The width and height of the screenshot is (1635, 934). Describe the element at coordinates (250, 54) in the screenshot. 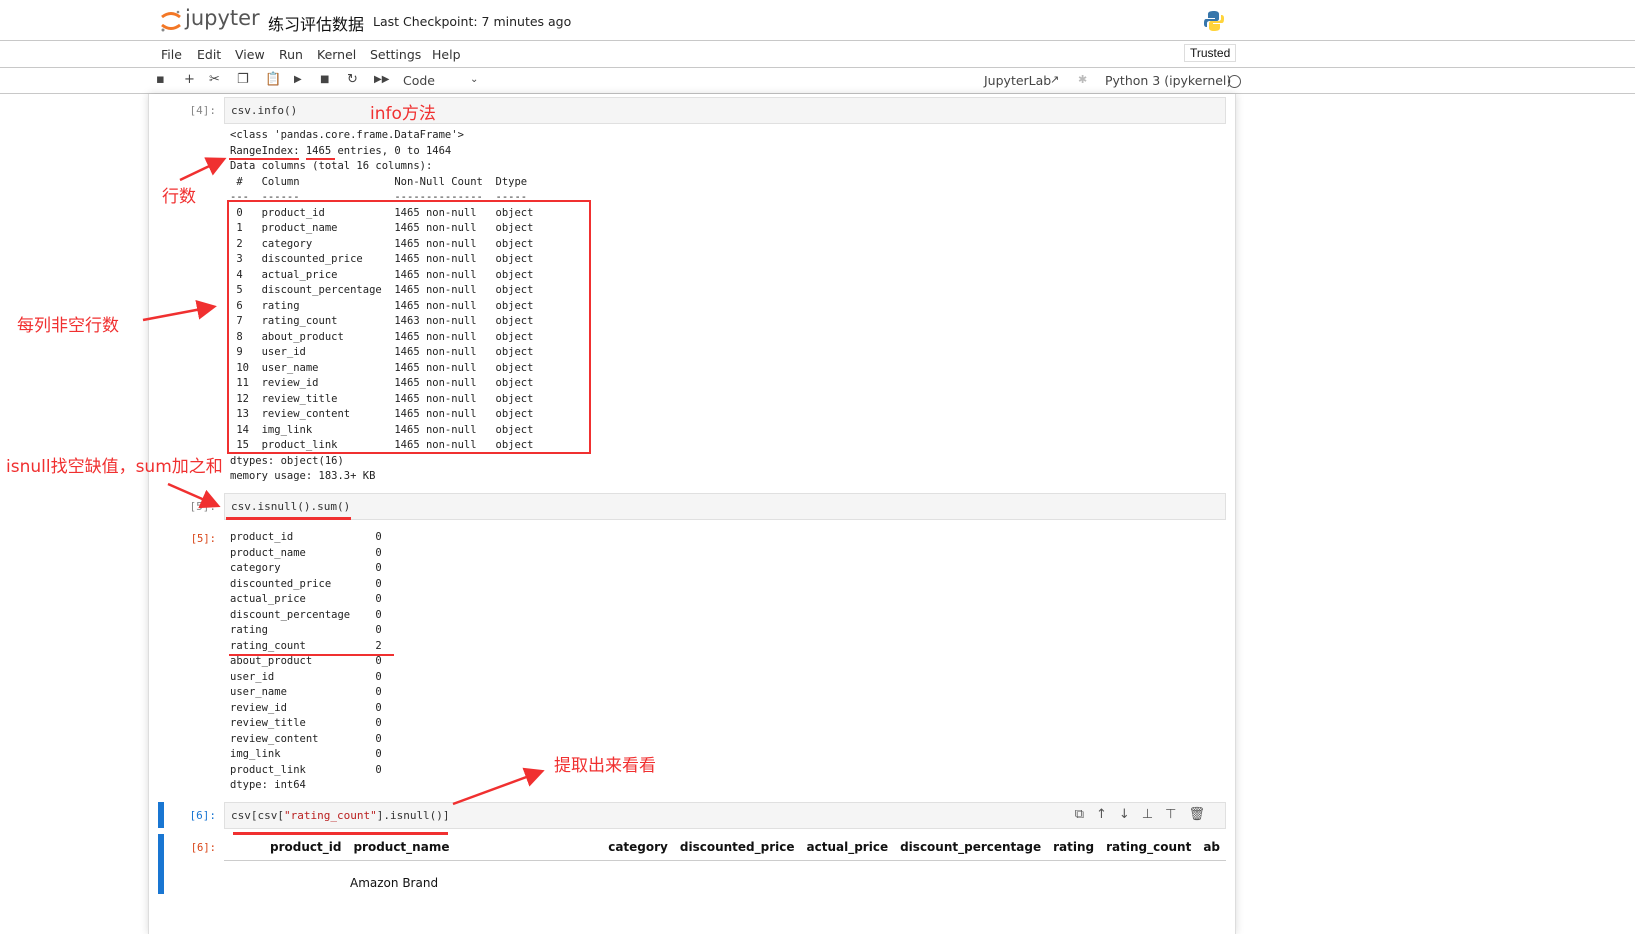

I see `menu-view: View` at that location.